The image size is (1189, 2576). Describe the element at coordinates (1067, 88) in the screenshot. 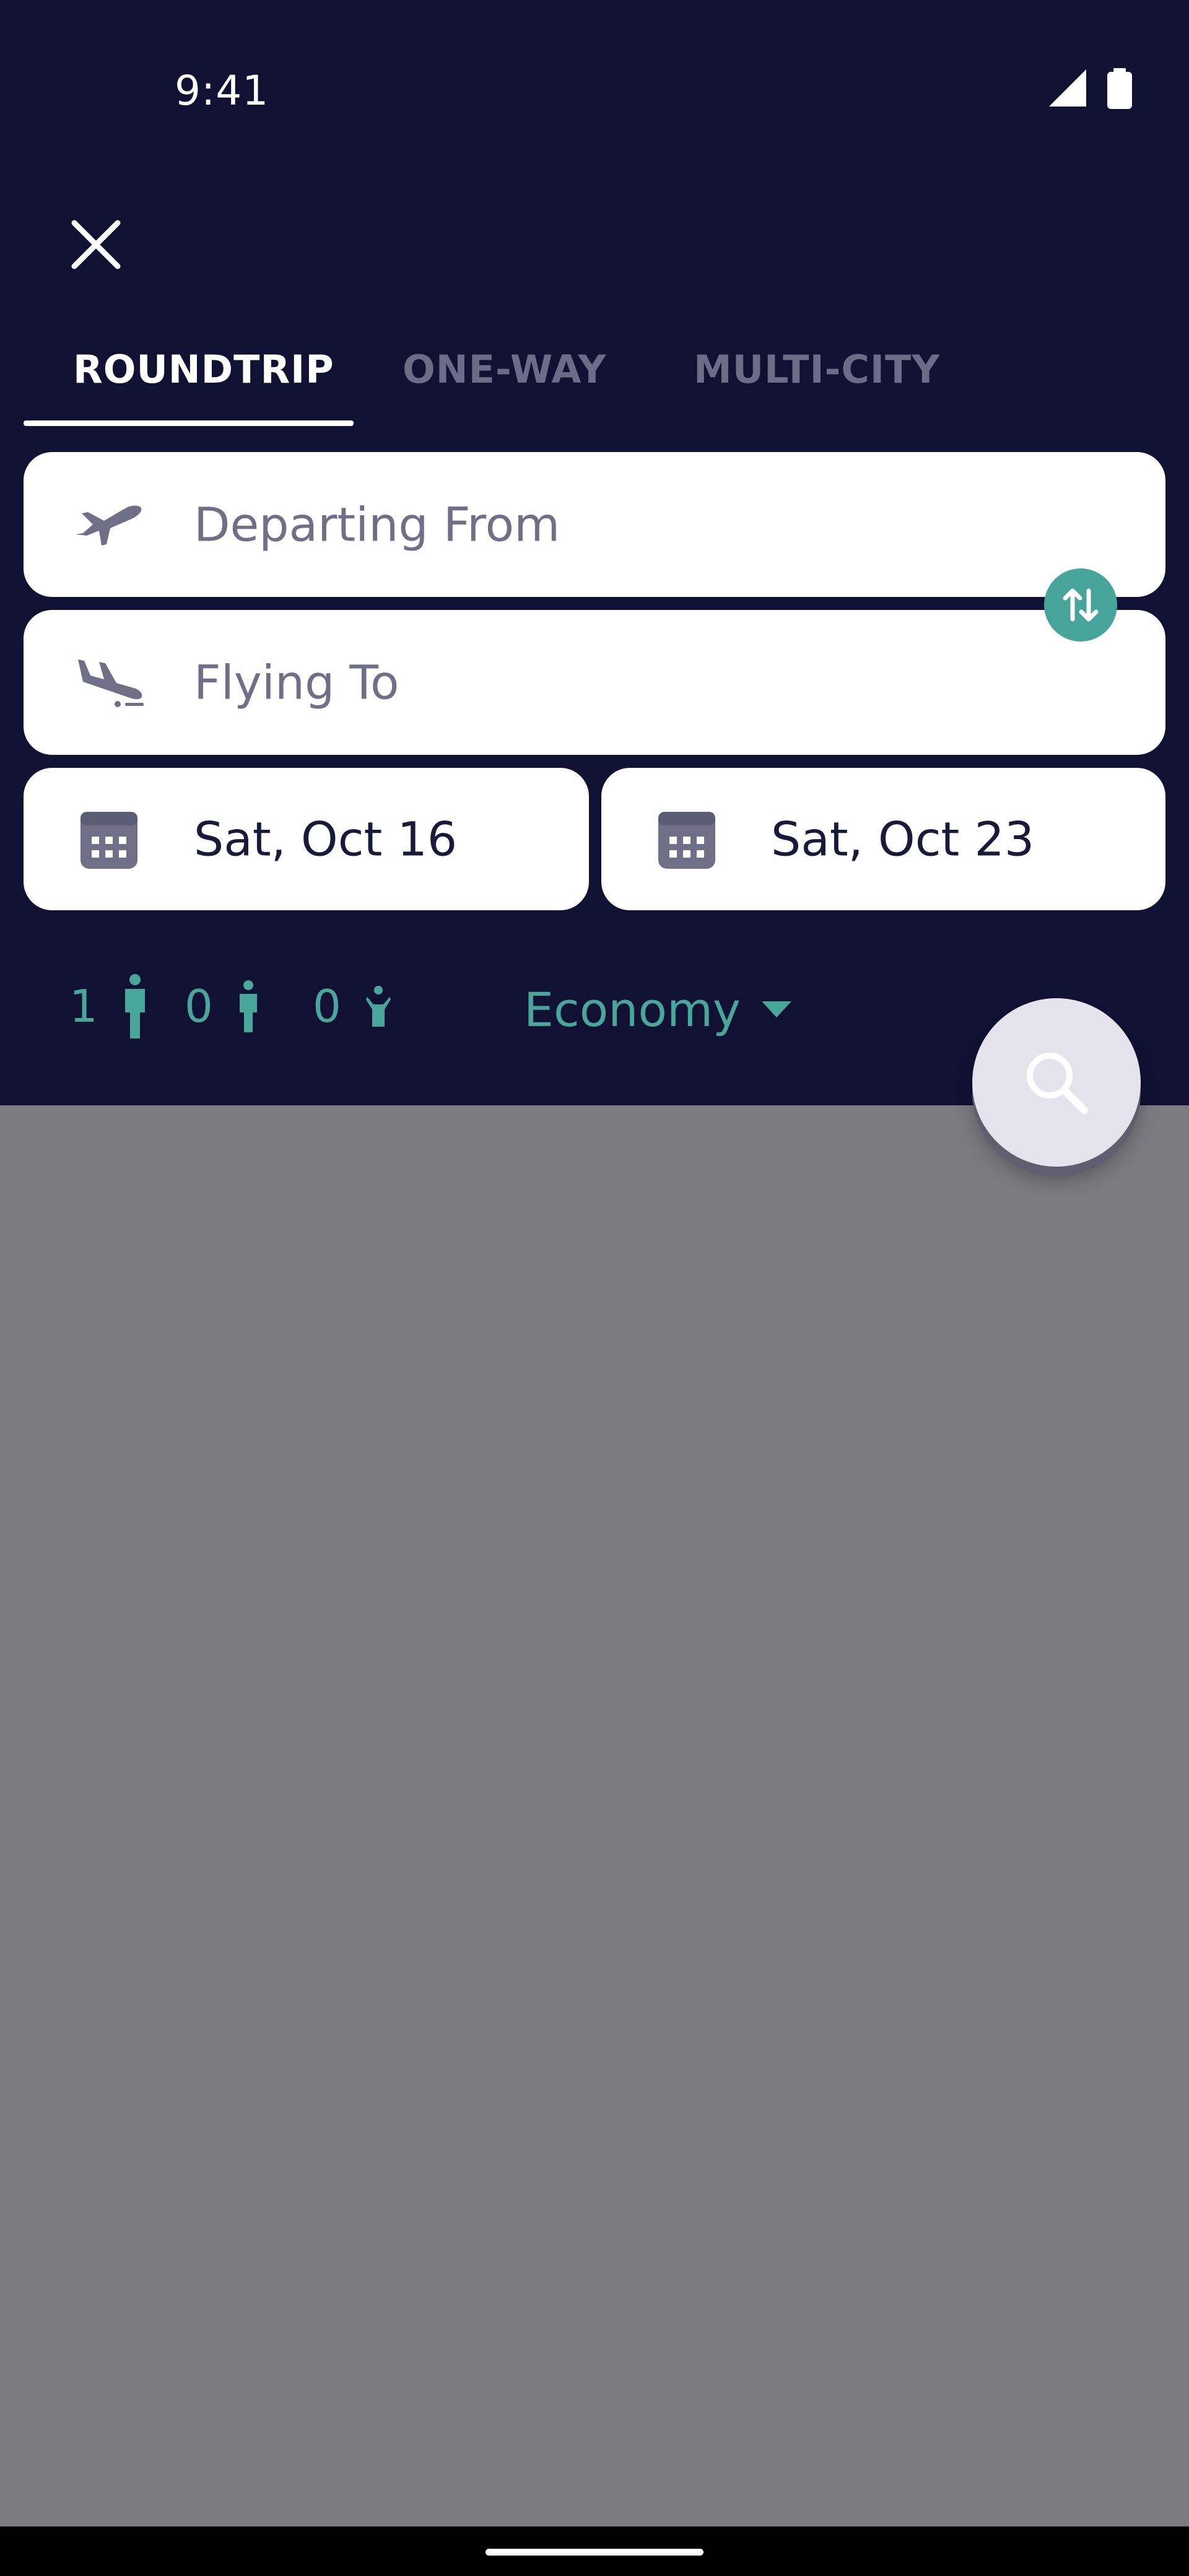

I see `signal-icon` at that location.